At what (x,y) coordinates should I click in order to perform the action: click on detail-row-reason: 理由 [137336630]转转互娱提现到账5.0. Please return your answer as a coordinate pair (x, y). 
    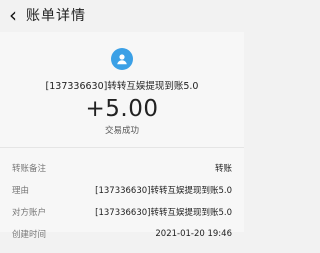
    Looking at the image, I should click on (122, 190).